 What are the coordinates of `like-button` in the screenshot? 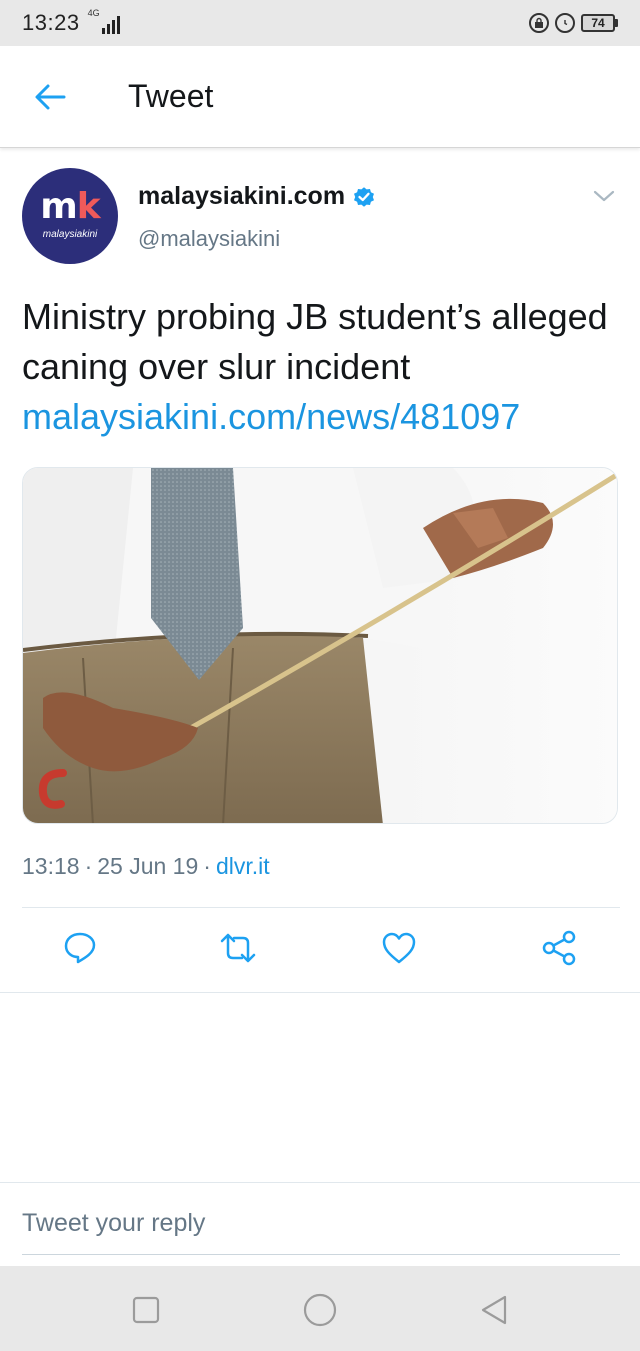 It's located at (399, 948).